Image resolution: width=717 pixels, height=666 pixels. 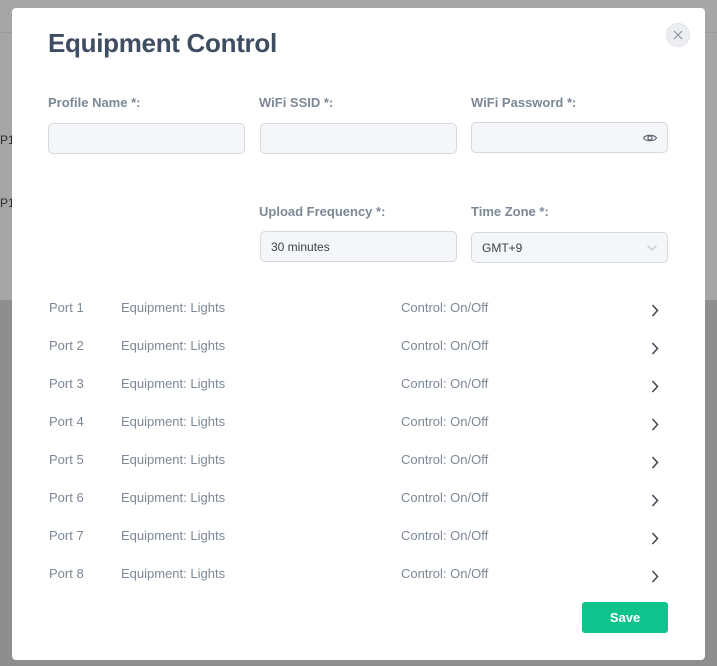 What do you see at coordinates (66, 535) in the screenshot?
I see `port-label: Port 7` at bounding box center [66, 535].